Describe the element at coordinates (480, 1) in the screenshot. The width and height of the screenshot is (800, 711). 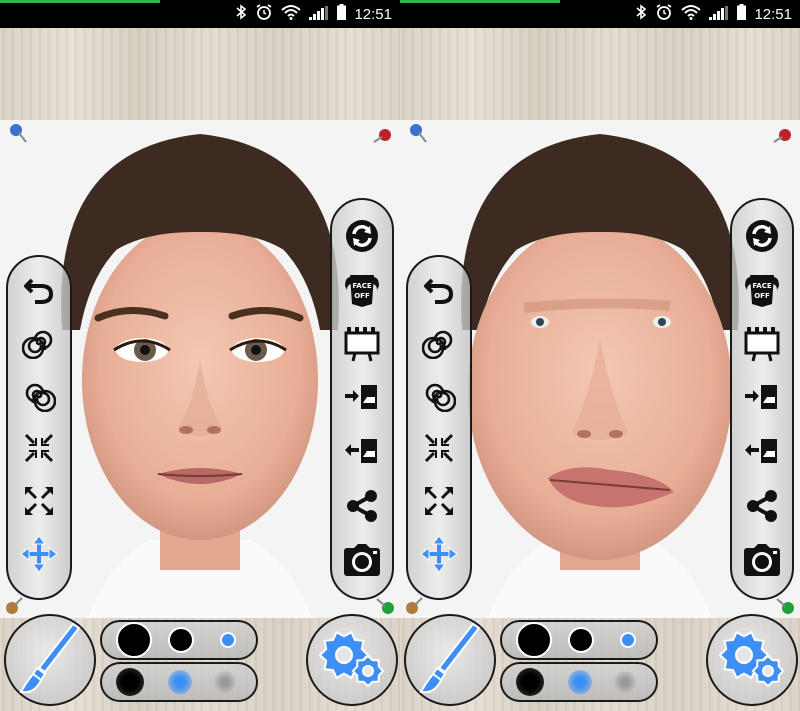
I see `status-progress-bar` at that location.